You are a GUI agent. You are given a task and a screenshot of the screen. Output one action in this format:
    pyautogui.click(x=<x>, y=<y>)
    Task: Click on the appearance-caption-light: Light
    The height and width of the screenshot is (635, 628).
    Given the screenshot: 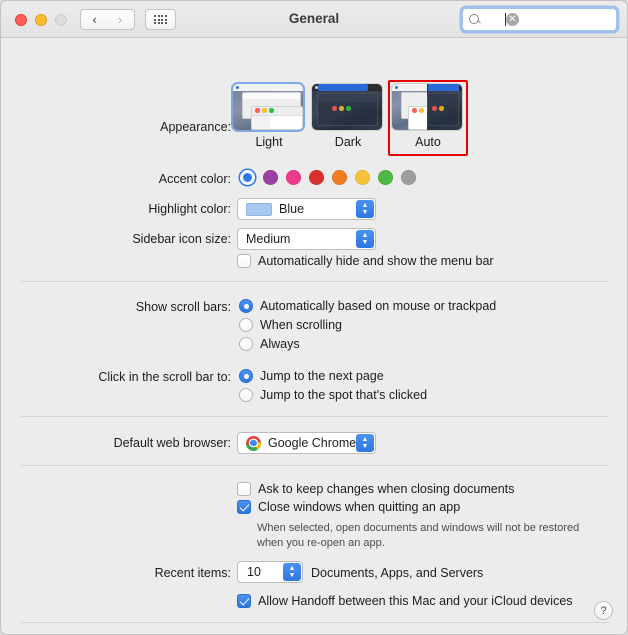 What is the action you would take?
    pyautogui.click(x=269, y=142)
    